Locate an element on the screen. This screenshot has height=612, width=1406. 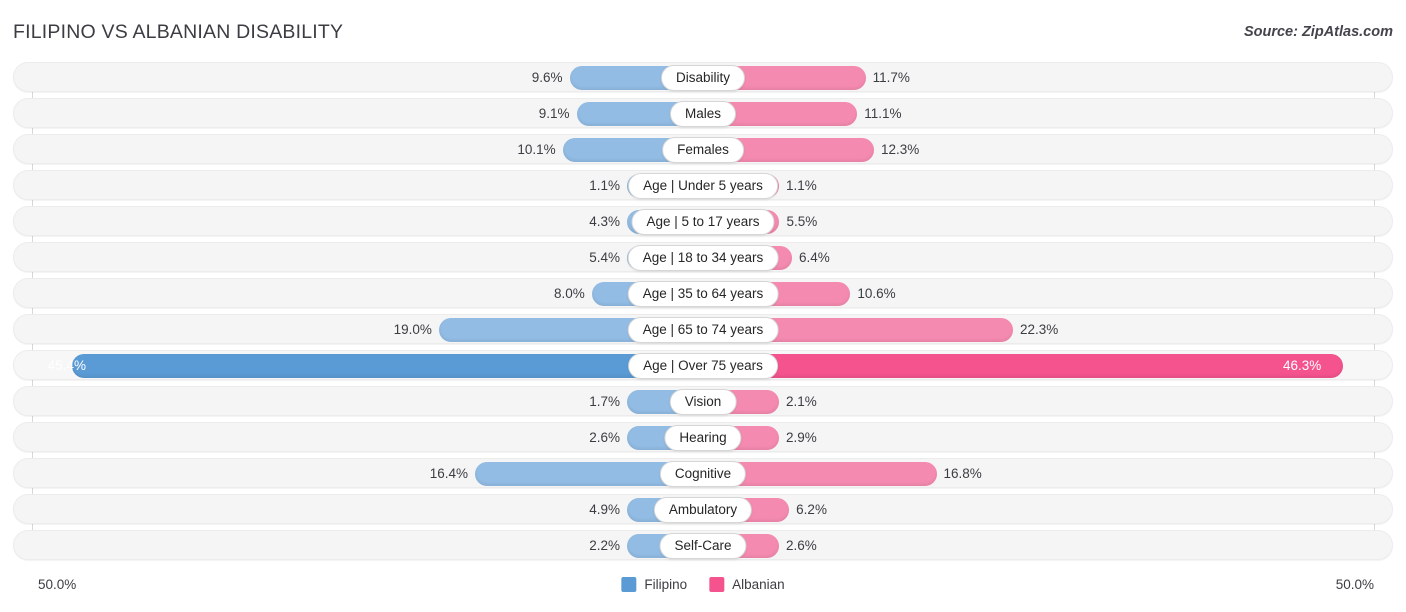
row-track: 1.7% 2.1% Vision is located at coordinates (703, 401).